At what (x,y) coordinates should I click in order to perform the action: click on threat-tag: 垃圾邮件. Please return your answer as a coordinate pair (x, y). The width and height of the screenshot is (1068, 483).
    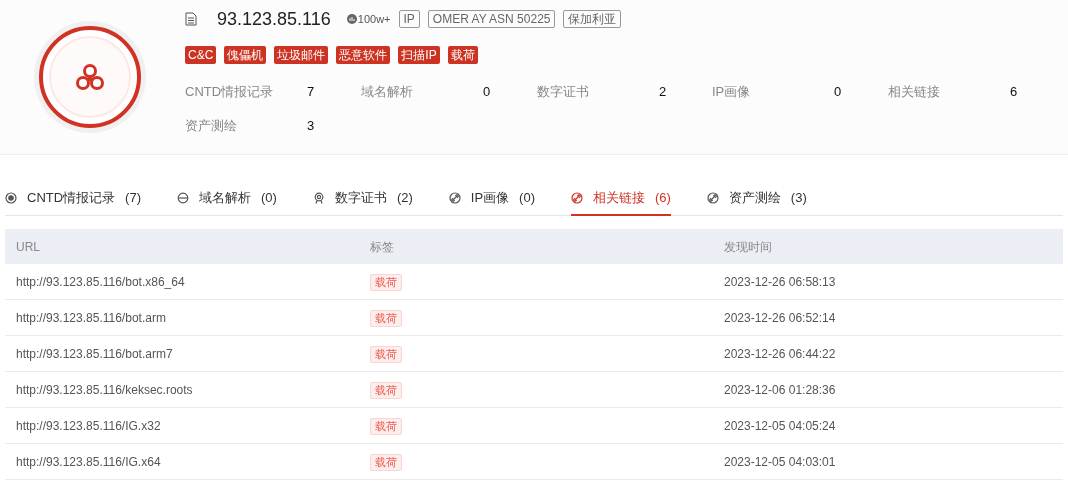
    Looking at the image, I should click on (301, 55).